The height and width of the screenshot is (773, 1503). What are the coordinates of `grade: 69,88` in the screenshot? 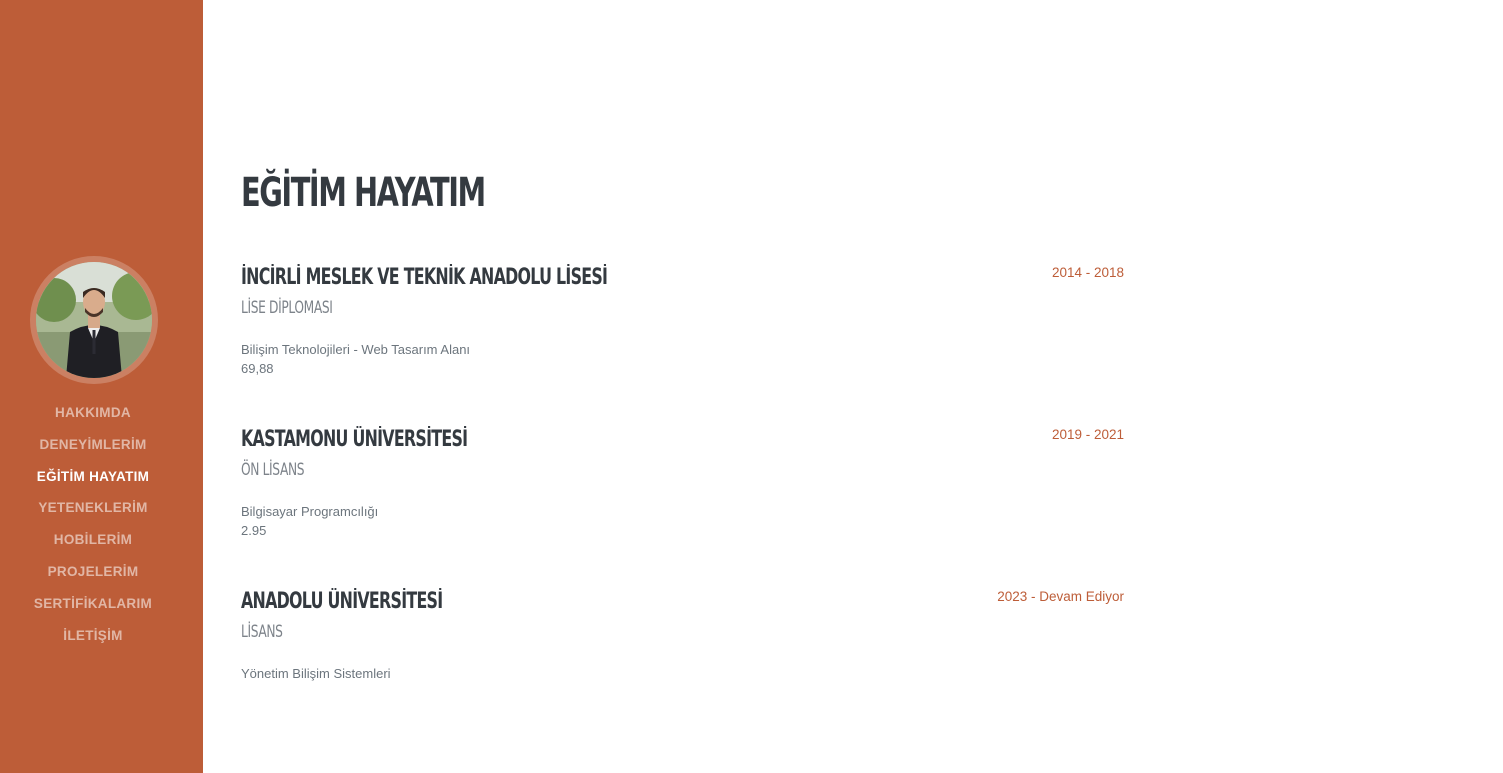 It's located at (257, 368).